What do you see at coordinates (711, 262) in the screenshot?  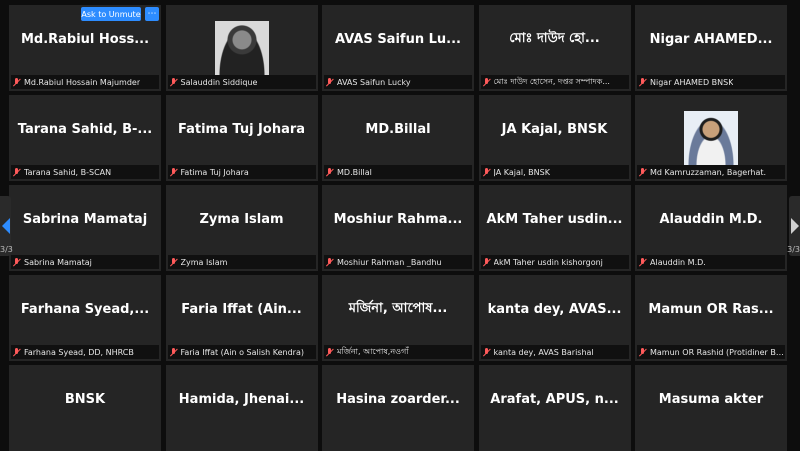 I see `participant-name-bar: Alauddin M.D.` at bounding box center [711, 262].